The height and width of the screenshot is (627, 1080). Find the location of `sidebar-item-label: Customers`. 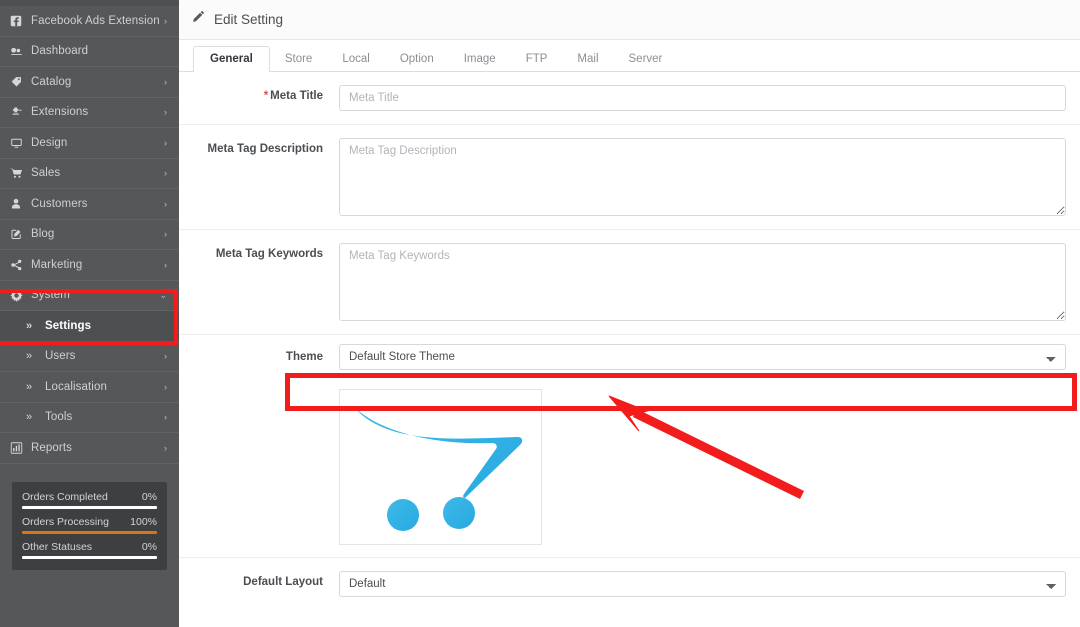

sidebar-item-label: Customers is located at coordinates (59, 203).